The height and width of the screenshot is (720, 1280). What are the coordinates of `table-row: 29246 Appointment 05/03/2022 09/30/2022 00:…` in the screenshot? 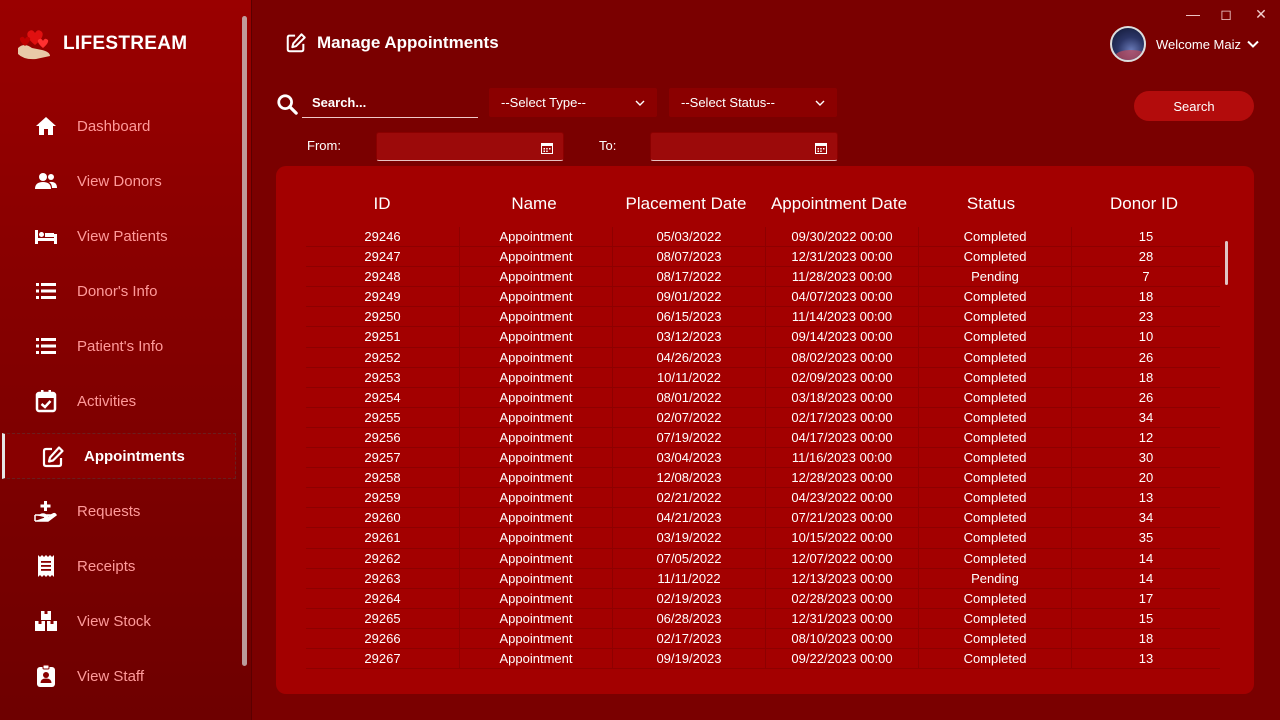 It's located at (763, 237).